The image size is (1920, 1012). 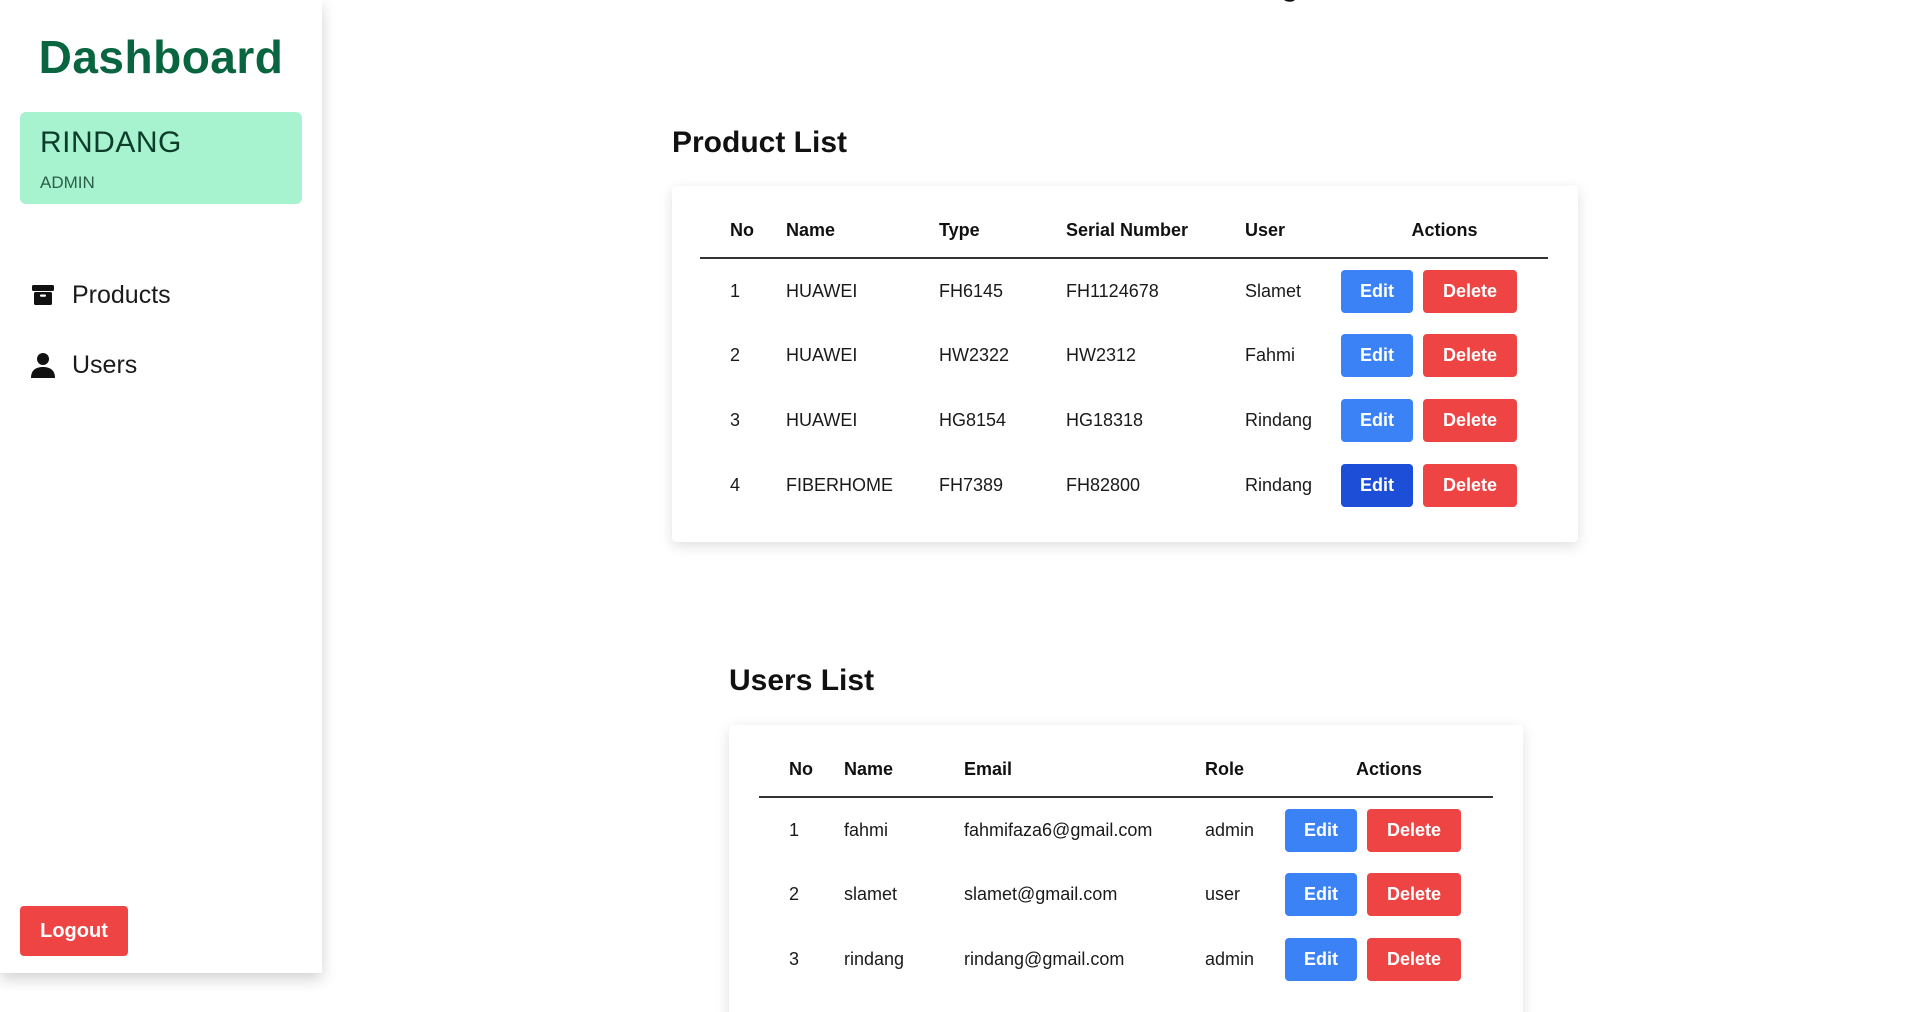 I want to click on cell-name: slamet, so click(x=871, y=894).